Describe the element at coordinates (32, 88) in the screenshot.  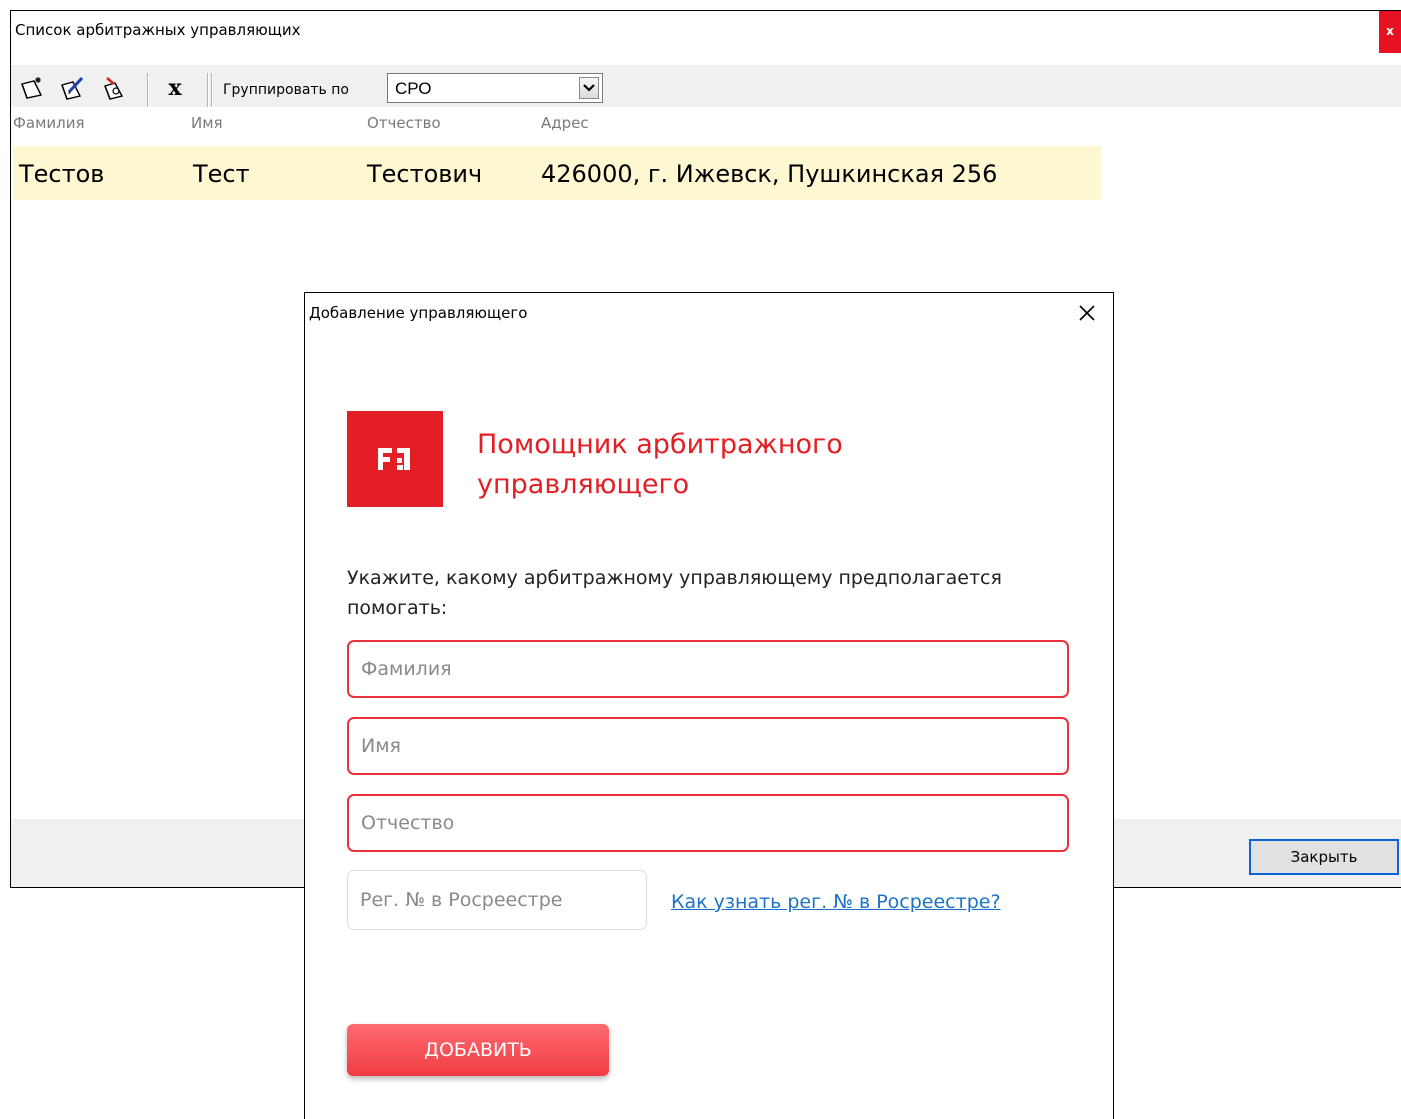
I see `add-record-icon` at that location.